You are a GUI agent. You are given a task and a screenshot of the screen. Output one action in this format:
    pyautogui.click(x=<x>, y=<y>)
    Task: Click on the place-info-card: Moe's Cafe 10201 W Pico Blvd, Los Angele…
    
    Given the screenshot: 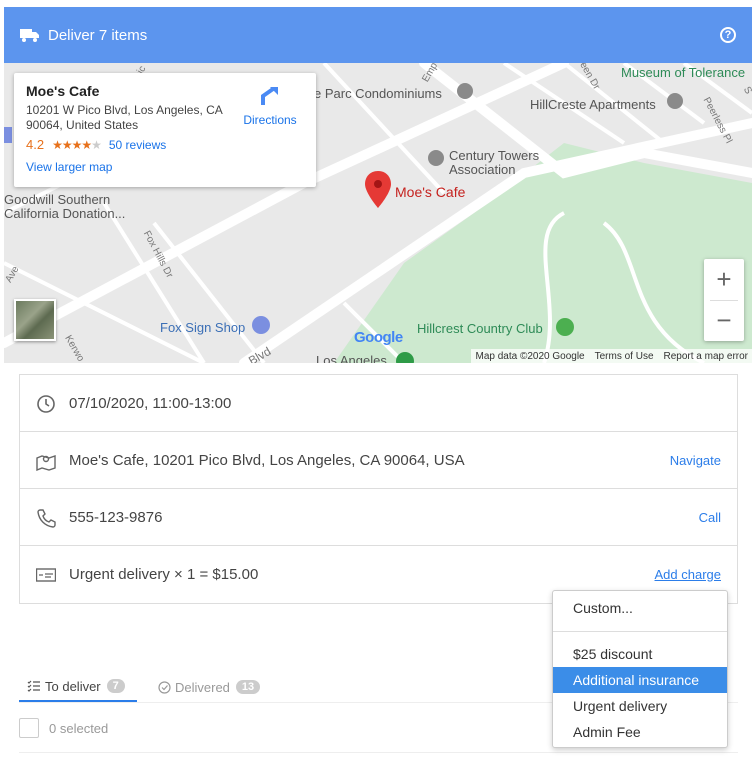 What is the action you would take?
    pyautogui.click(x=165, y=130)
    